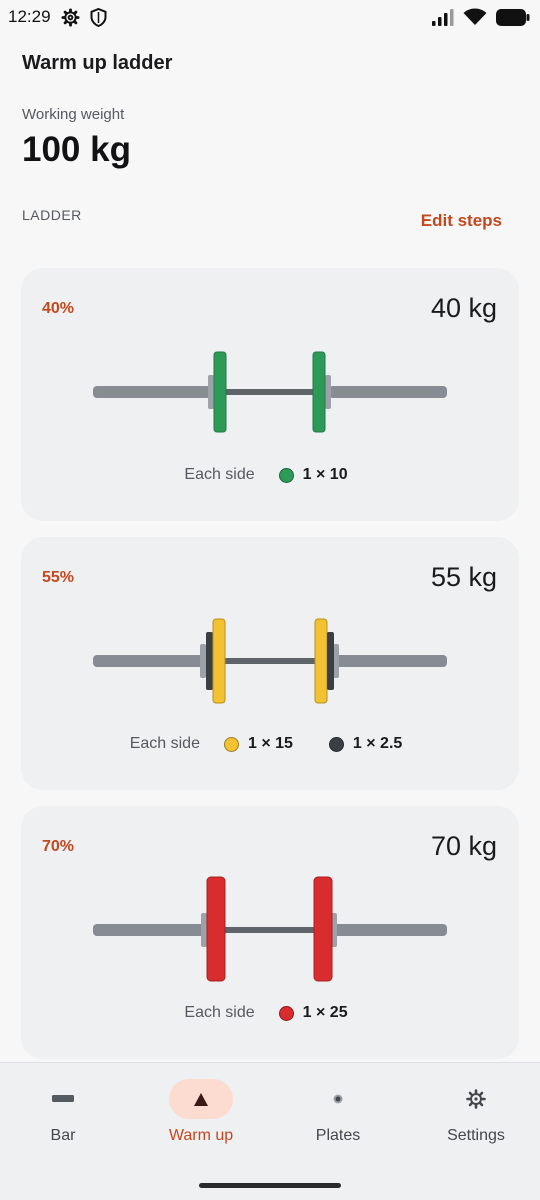 The height and width of the screenshot is (1200, 540). Describe the element at coordinates (57, 17) in the screenshot. I see `status-left: 12:29` at that location.